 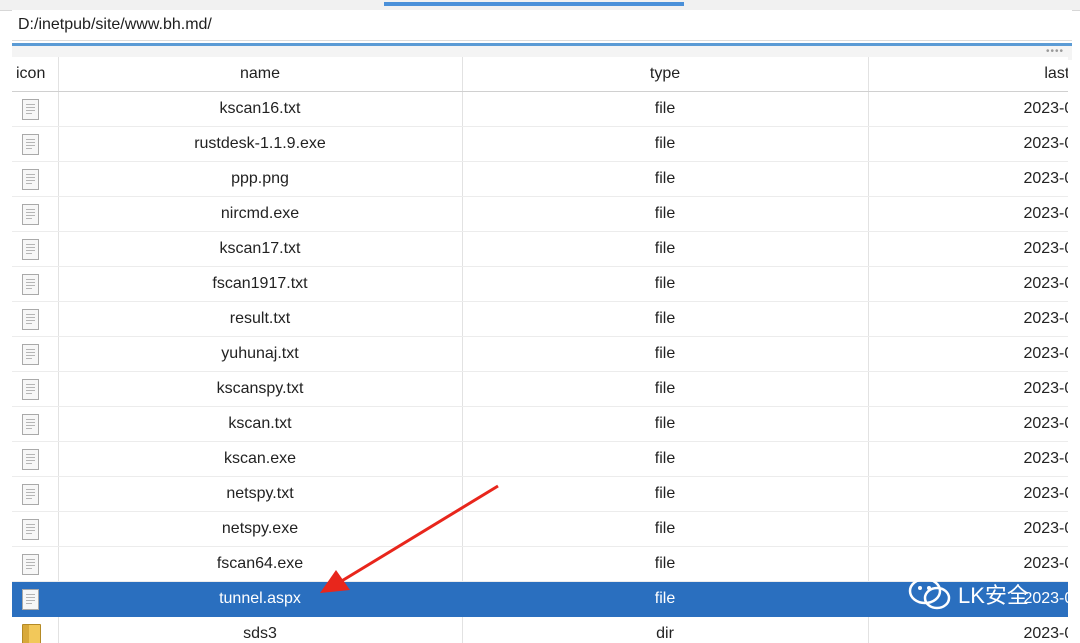 I want to click on file-name: kscan17.txt, so click(x=260, y=249).